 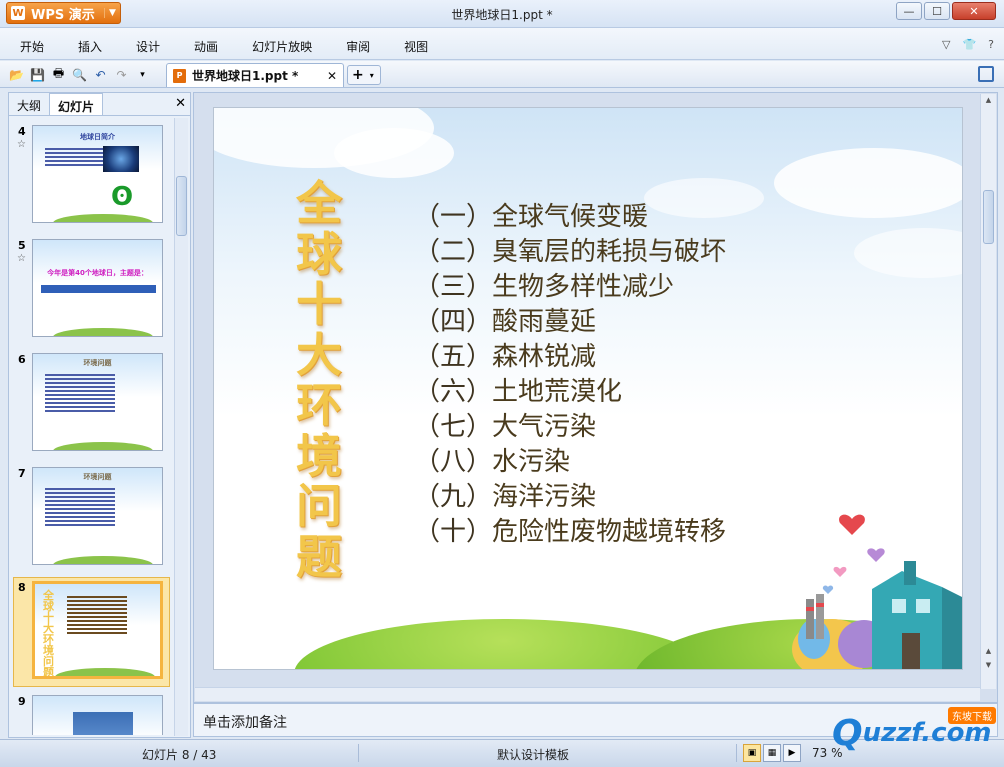 I want to click on list-item: （八）水污染, so click(x=492, y=462).